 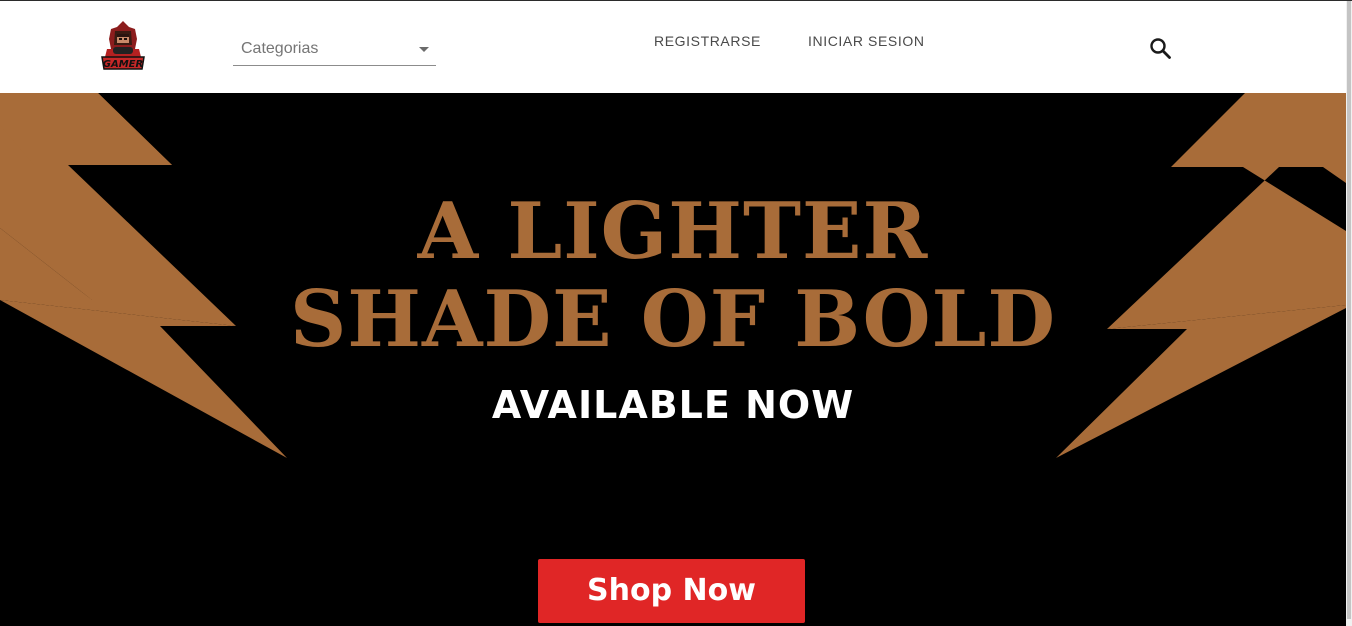 I want to click on categories-select: Categorias, so click(x=334, y=50).